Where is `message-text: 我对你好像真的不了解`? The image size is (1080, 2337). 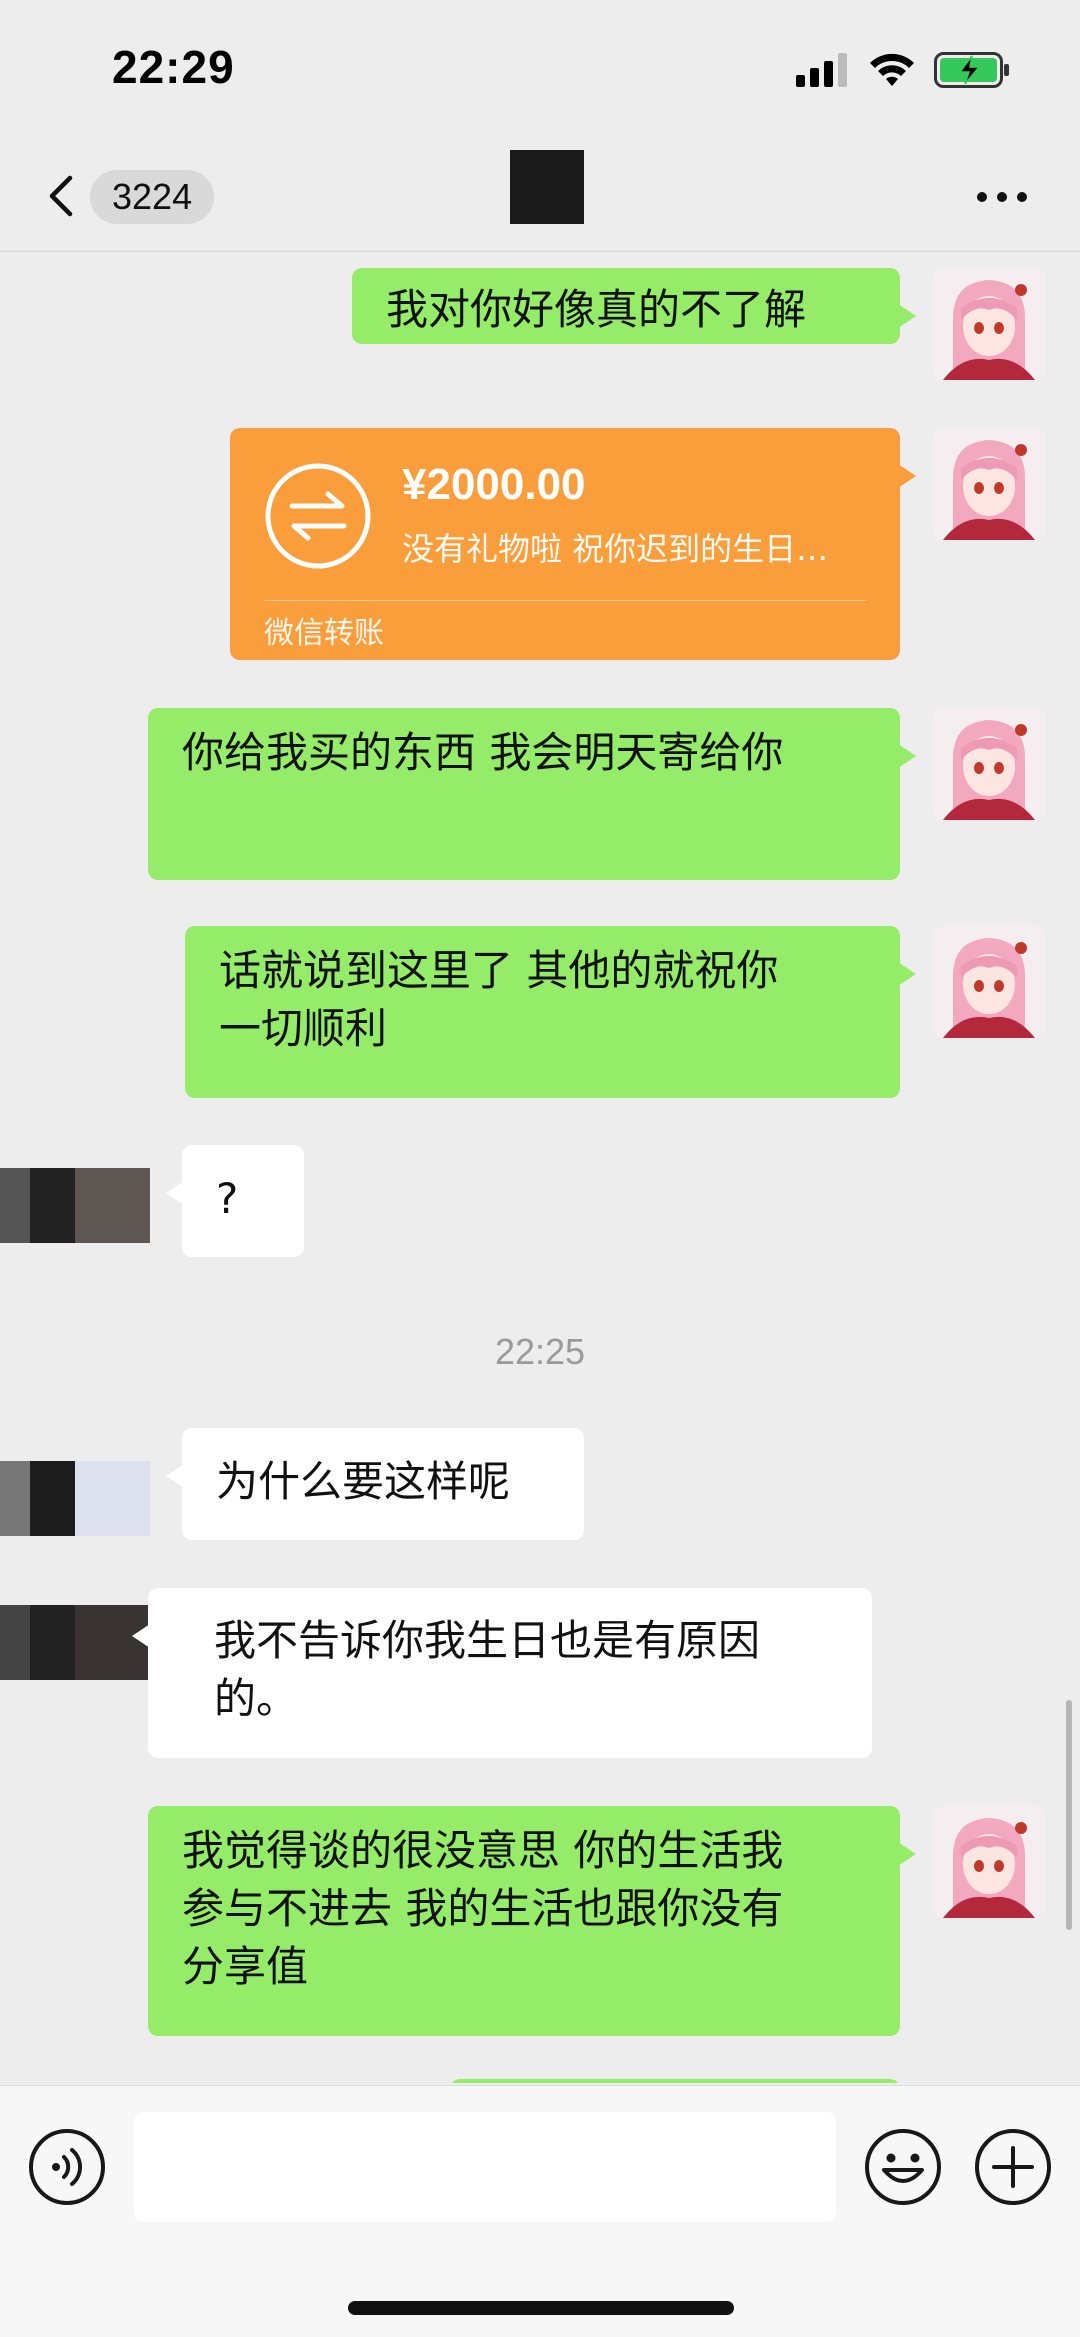 message-text: 我对你好像真的不了解 is located at coordinates (596, 309).